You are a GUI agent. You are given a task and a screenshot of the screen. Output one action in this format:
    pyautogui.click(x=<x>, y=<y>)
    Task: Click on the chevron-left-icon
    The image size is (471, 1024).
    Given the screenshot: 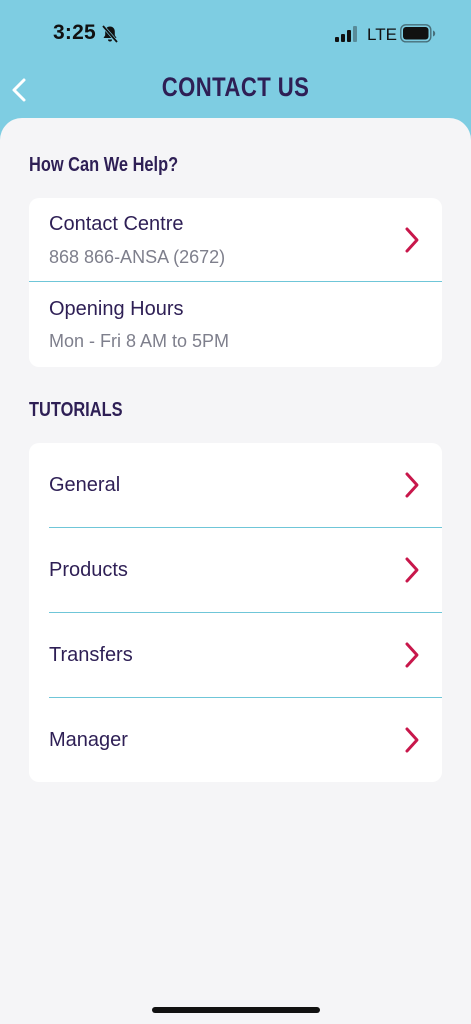 What is the action you would take?
    pyautogui.click(x=20, y=90)
    